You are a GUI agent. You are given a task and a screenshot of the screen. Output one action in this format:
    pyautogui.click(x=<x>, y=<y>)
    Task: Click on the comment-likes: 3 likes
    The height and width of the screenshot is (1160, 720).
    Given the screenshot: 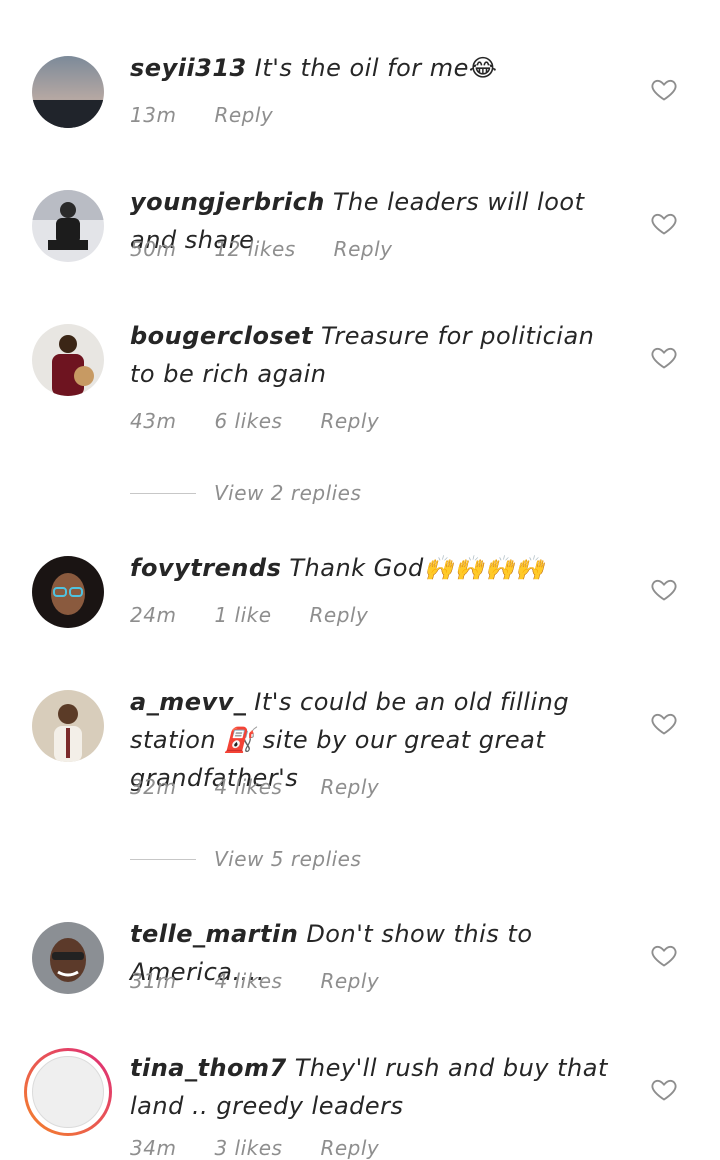 What is the action you would take?
    pyautogui.click(x=248, y=1148)
    